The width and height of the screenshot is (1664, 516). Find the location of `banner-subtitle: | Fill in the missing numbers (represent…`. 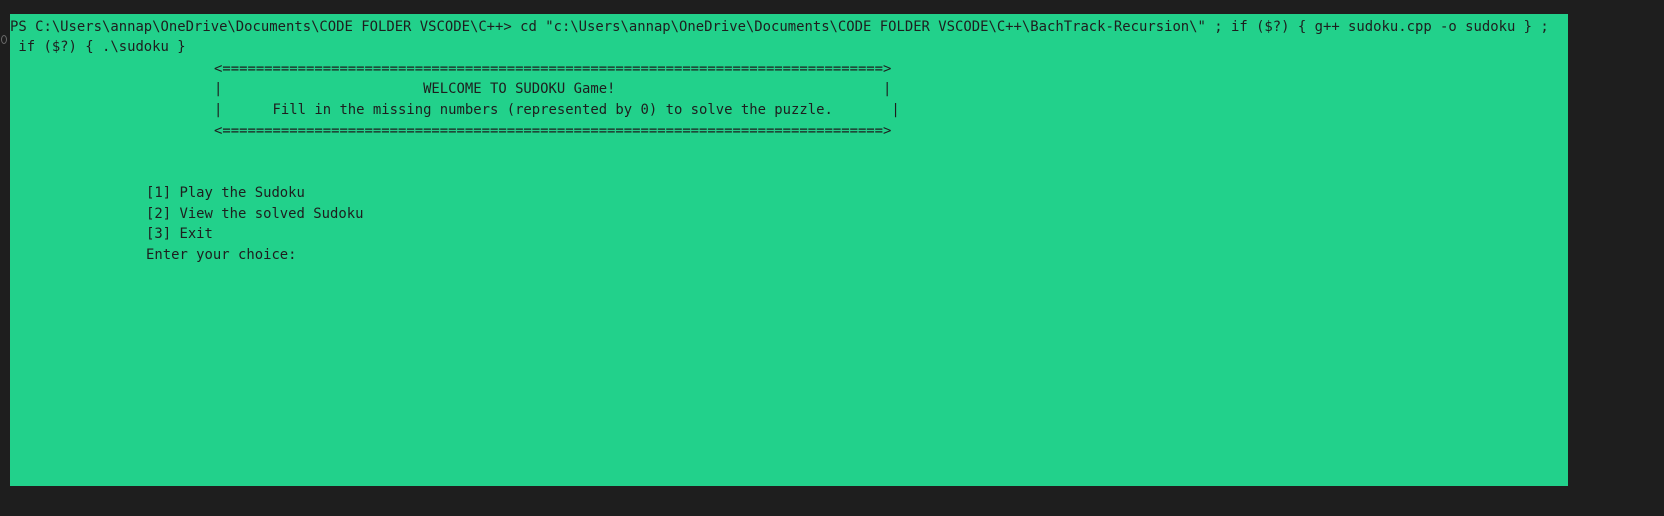

banner-subtitle: | Fill in the missing numbers (represent… is located at coordinates (557, 110).